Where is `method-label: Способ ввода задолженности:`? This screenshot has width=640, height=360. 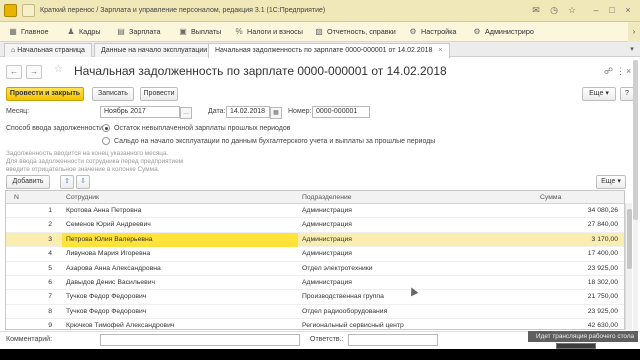
method-label: Способ ввода задолженности: is located at coordinates (55, 128).